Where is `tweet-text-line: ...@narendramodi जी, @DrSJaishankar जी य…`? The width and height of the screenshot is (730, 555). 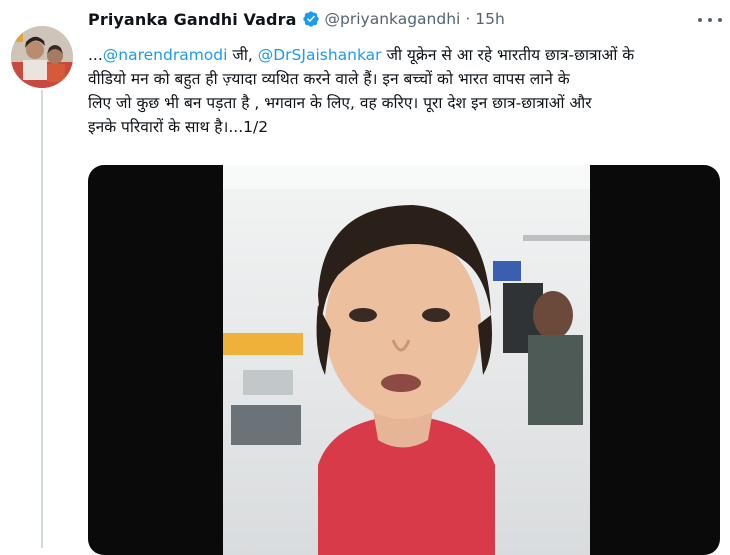 tweet-text-line: ...@narendramodi जी, @DrSJaishankar जी य… is located at coordinates (408, 55).